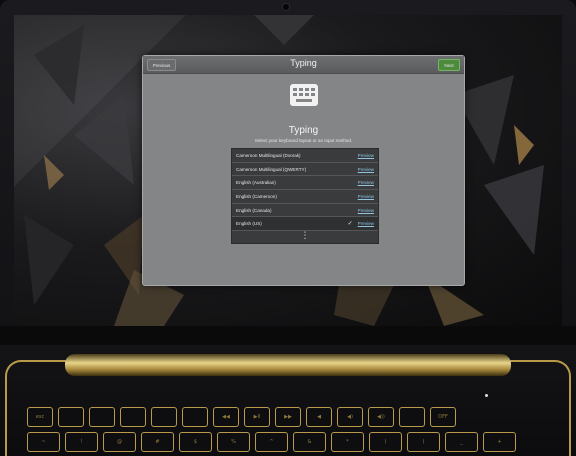  Describe the element at coordinates (257, 417) in the screenshot. I see `key: ▶II` at that location.